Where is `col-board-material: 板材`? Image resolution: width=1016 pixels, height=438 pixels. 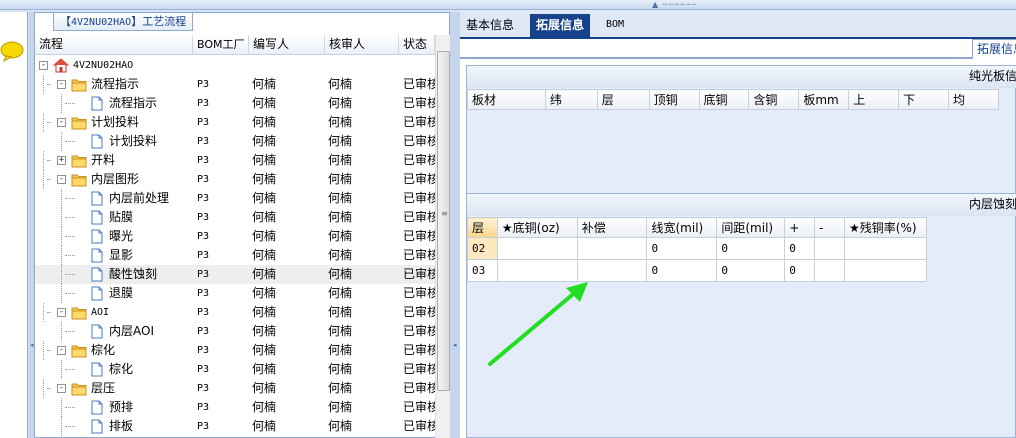 col-board-material: 板材 is located at coordinates (506, 99).